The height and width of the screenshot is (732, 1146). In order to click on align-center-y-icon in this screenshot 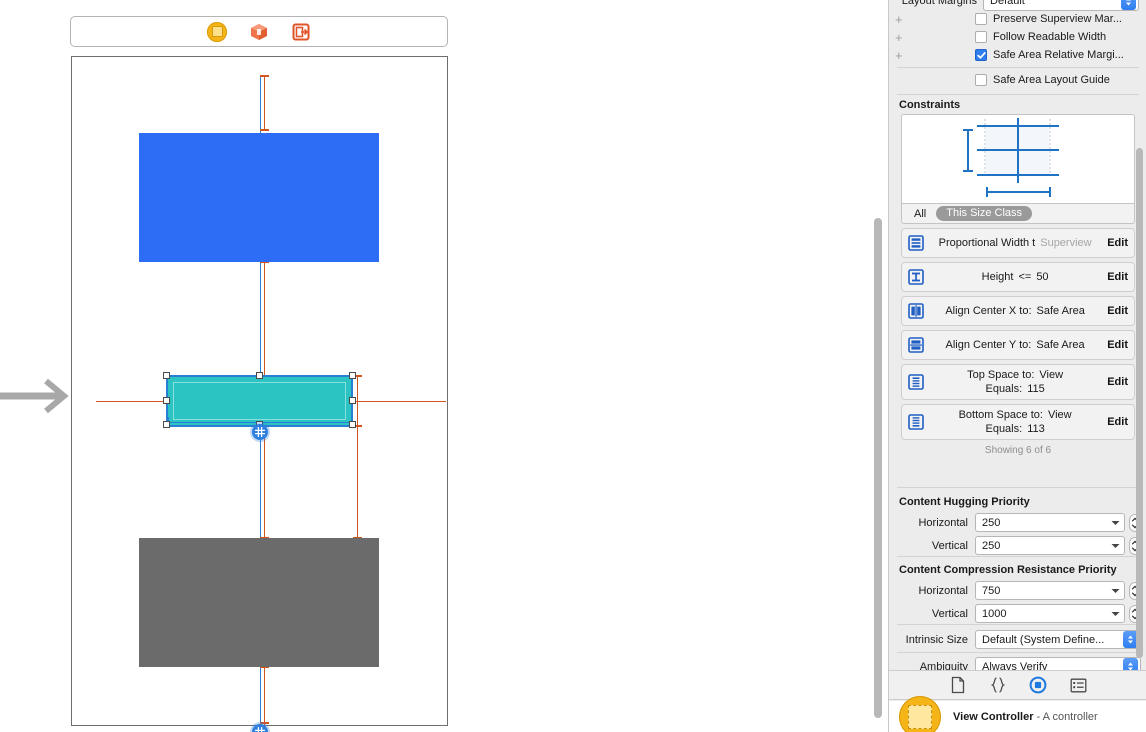, I will do `click(916, 345)`.